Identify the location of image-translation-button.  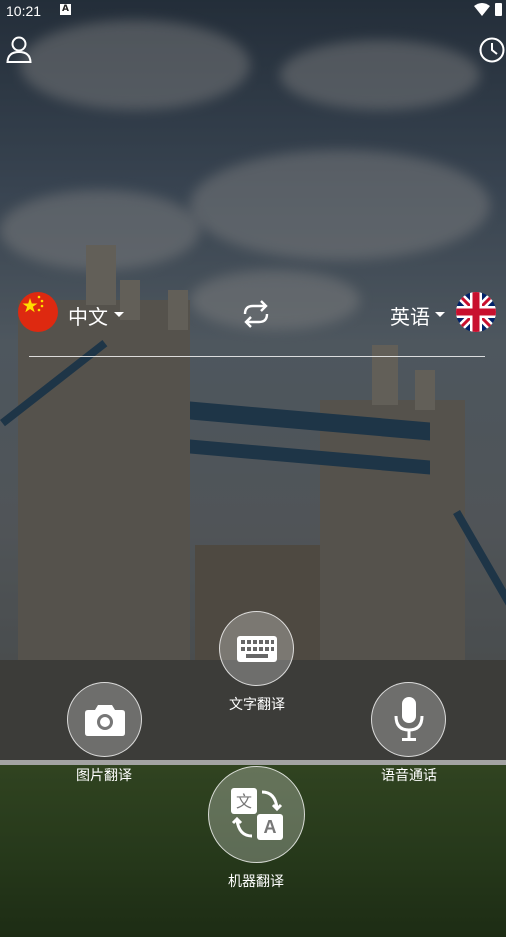
(104, 719).